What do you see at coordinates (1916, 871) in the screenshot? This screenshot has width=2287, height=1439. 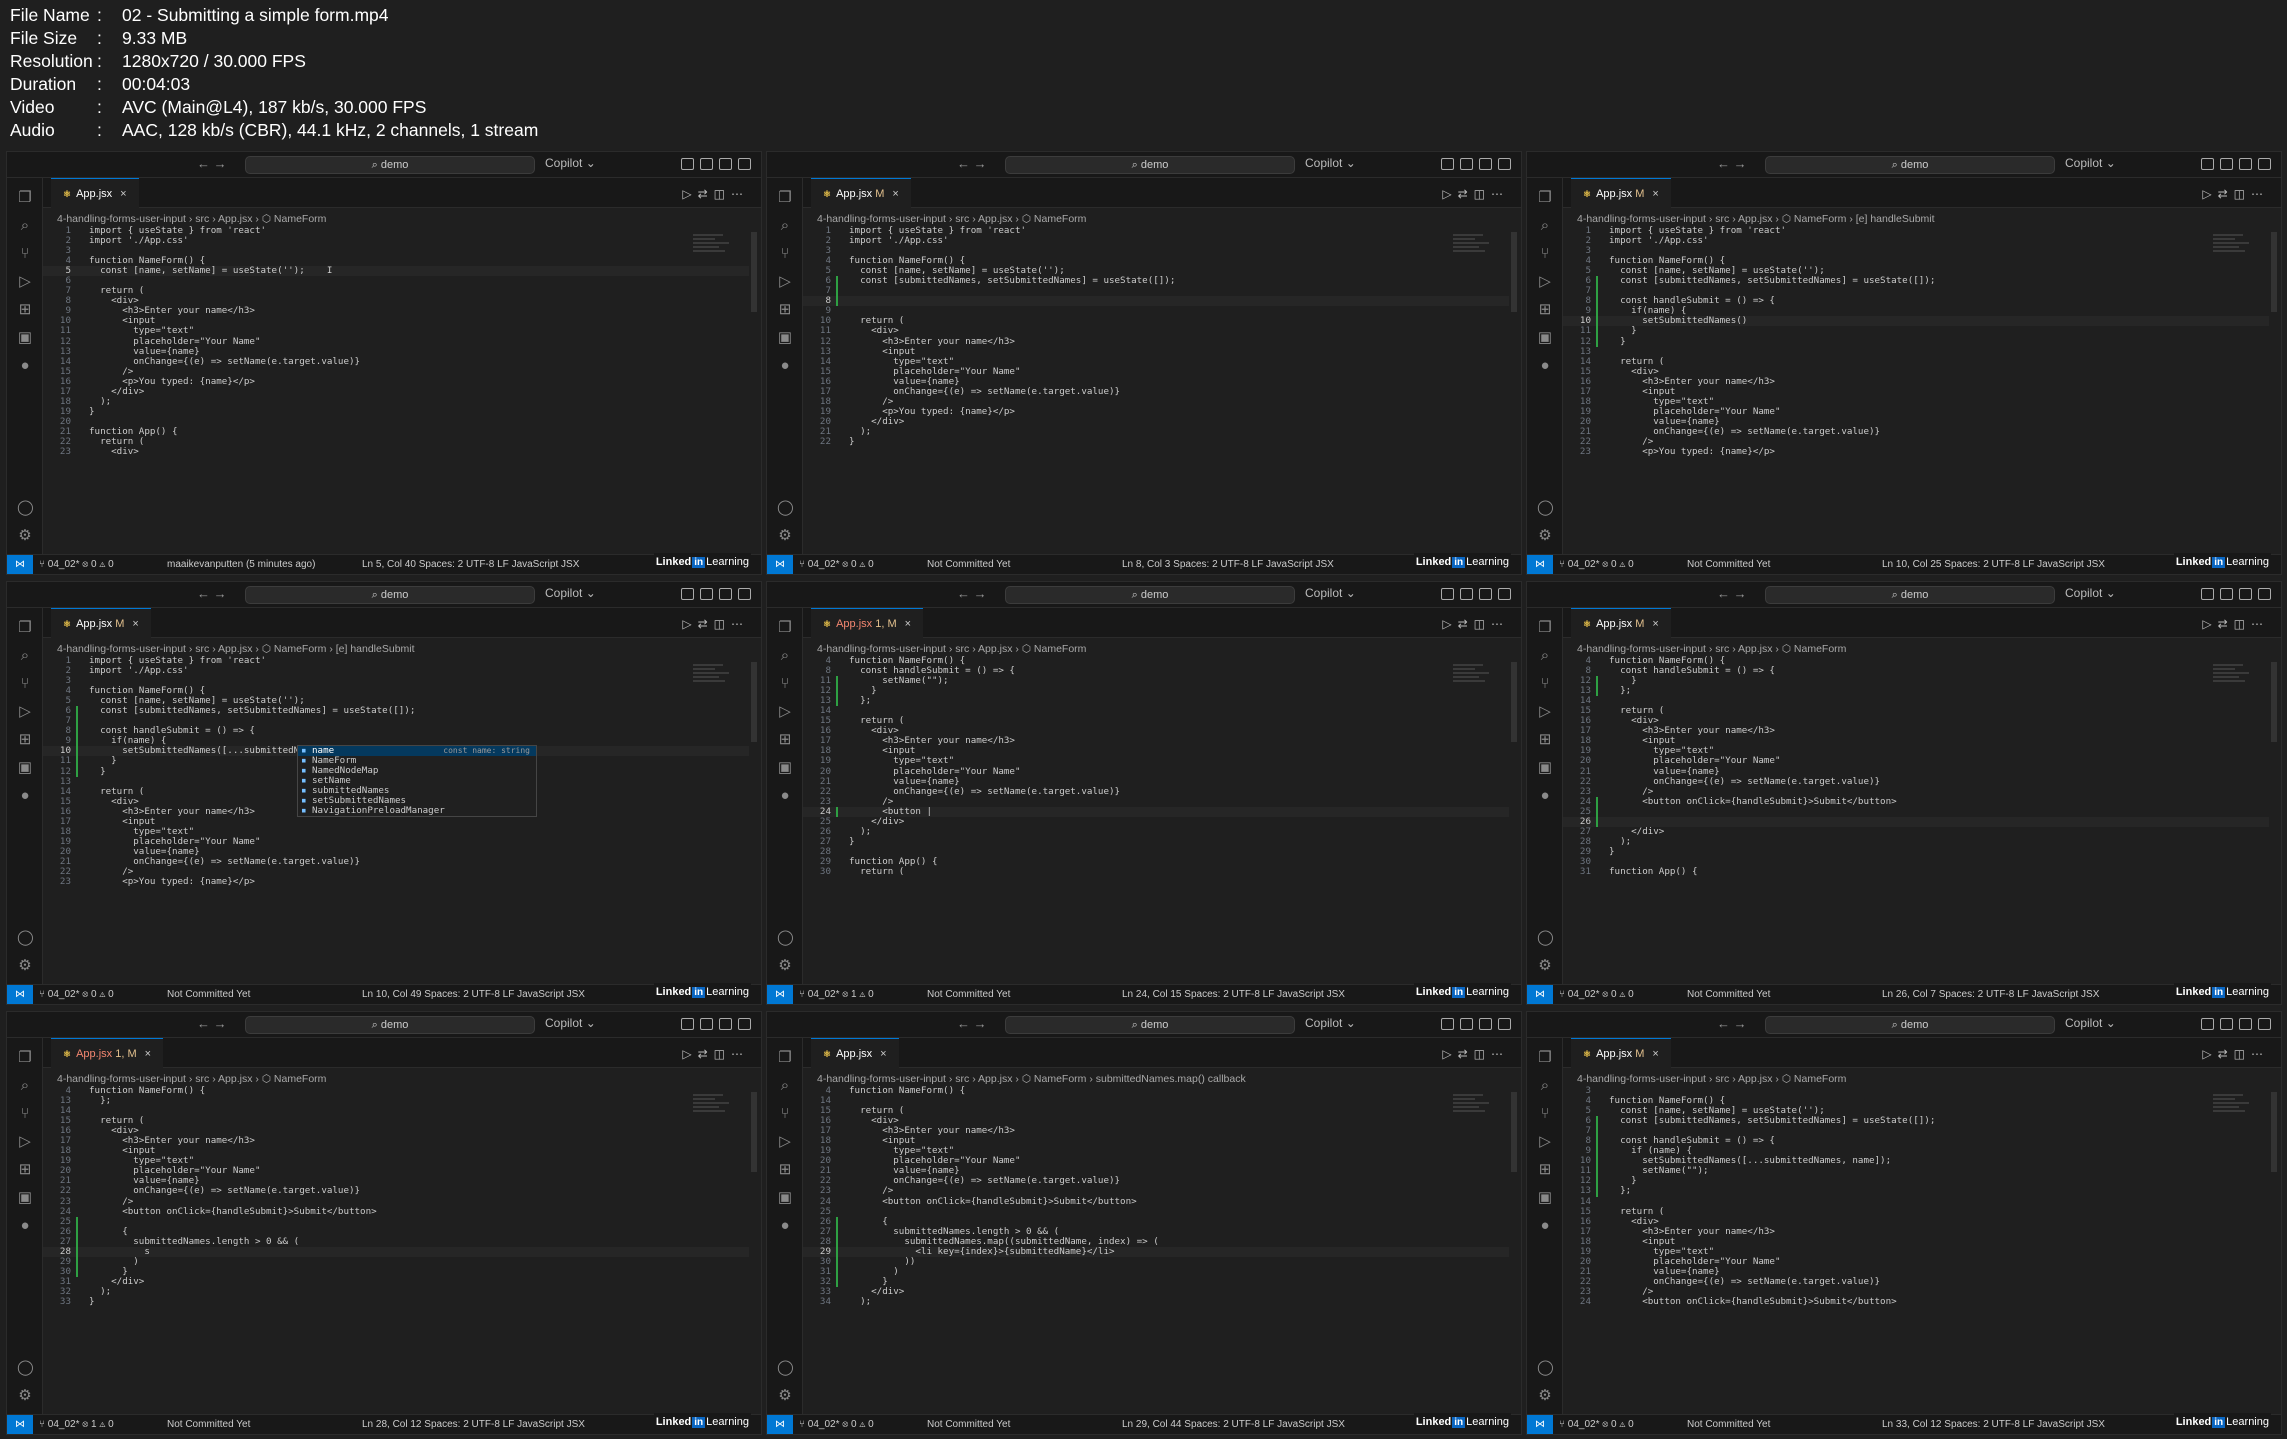 I see `code-line: 31 function App() {` at bounding box center [1916, 871].